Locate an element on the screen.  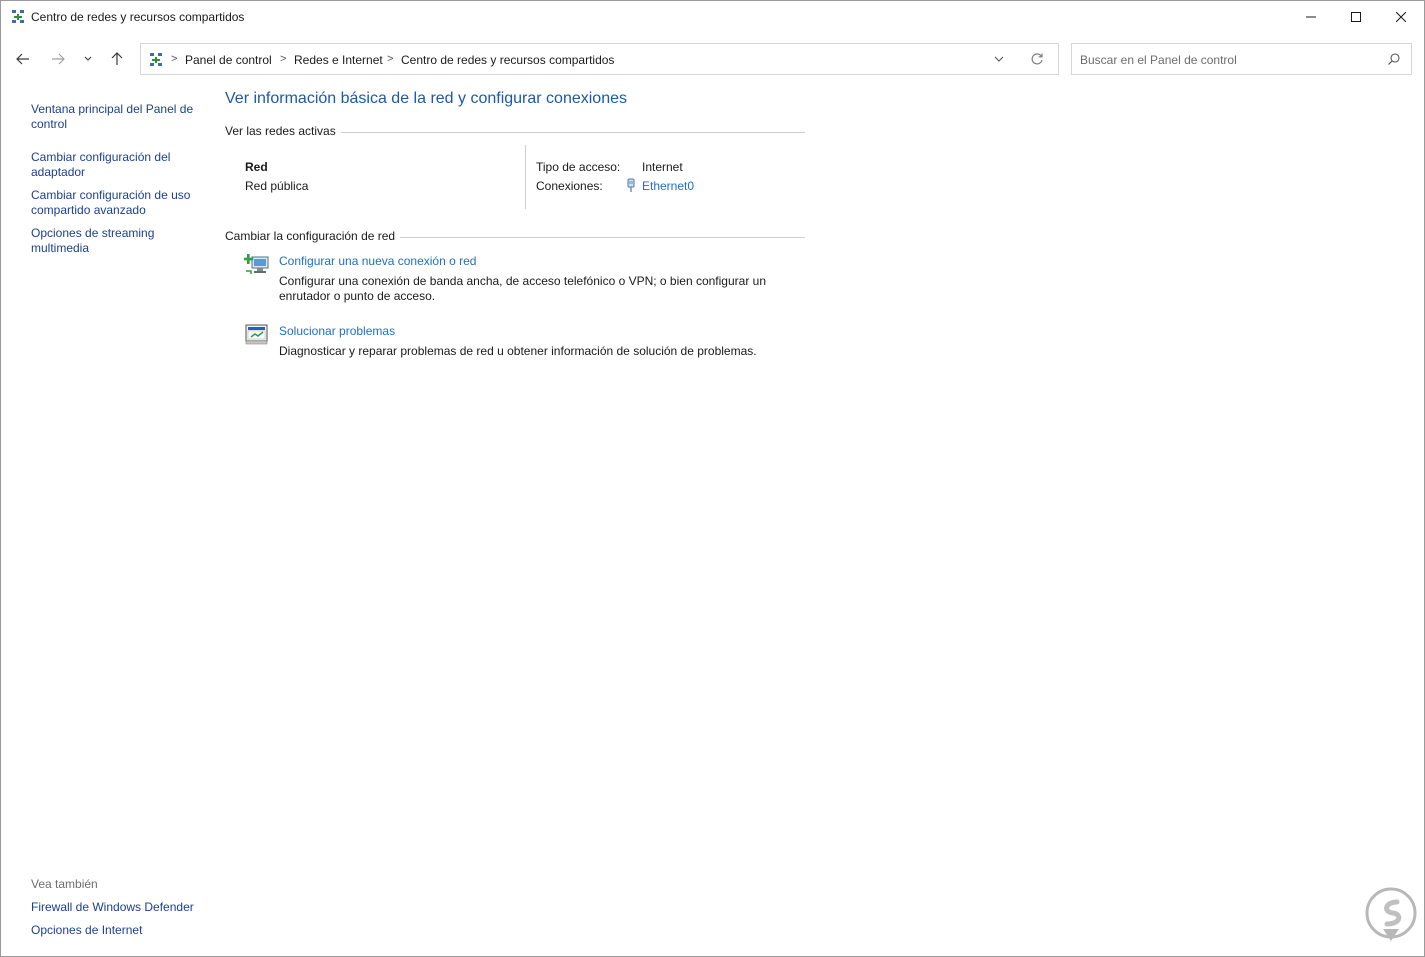
search-icon is located at coordinates (1394, 59).